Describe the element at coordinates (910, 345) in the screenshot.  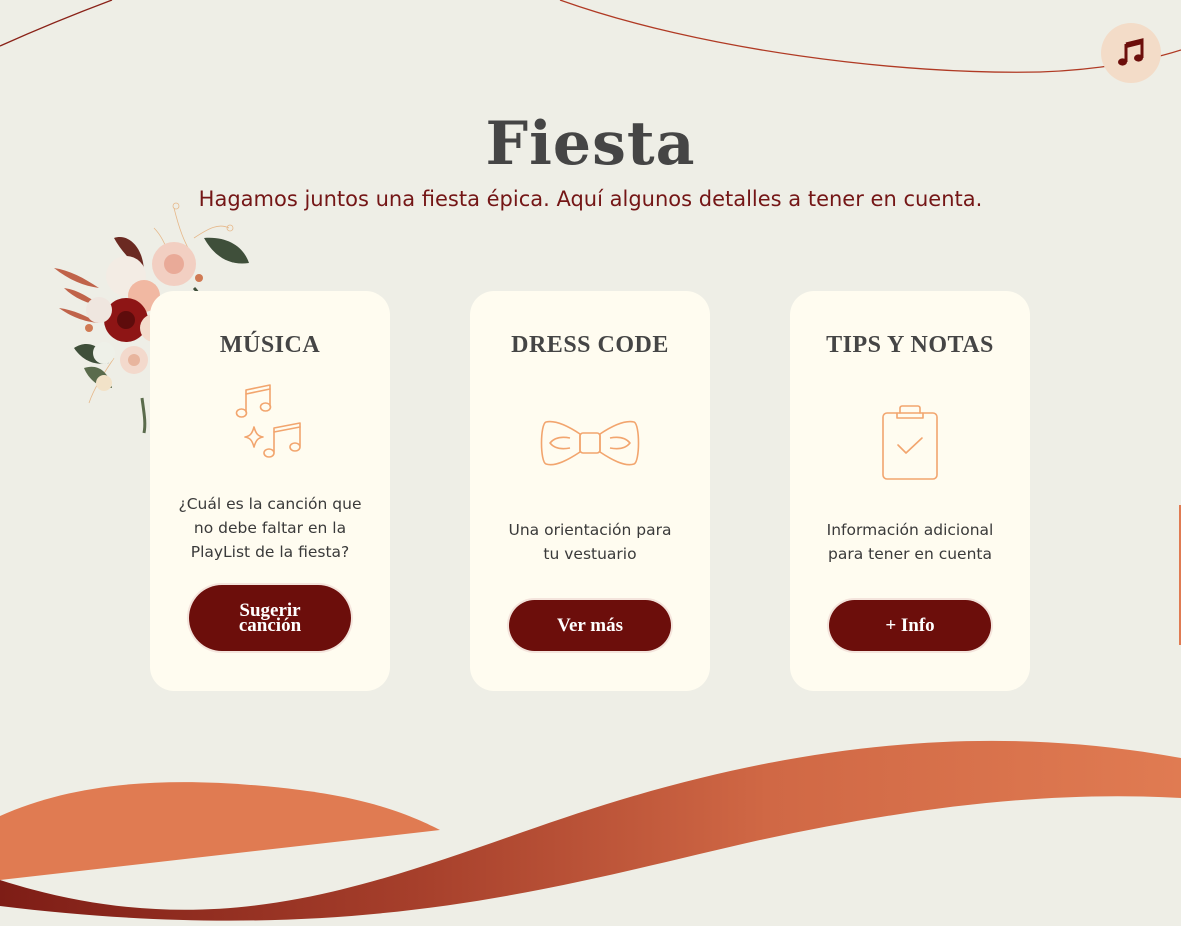
I see `tips-notes-card-title: TIPS Y NOTAS` at that location.